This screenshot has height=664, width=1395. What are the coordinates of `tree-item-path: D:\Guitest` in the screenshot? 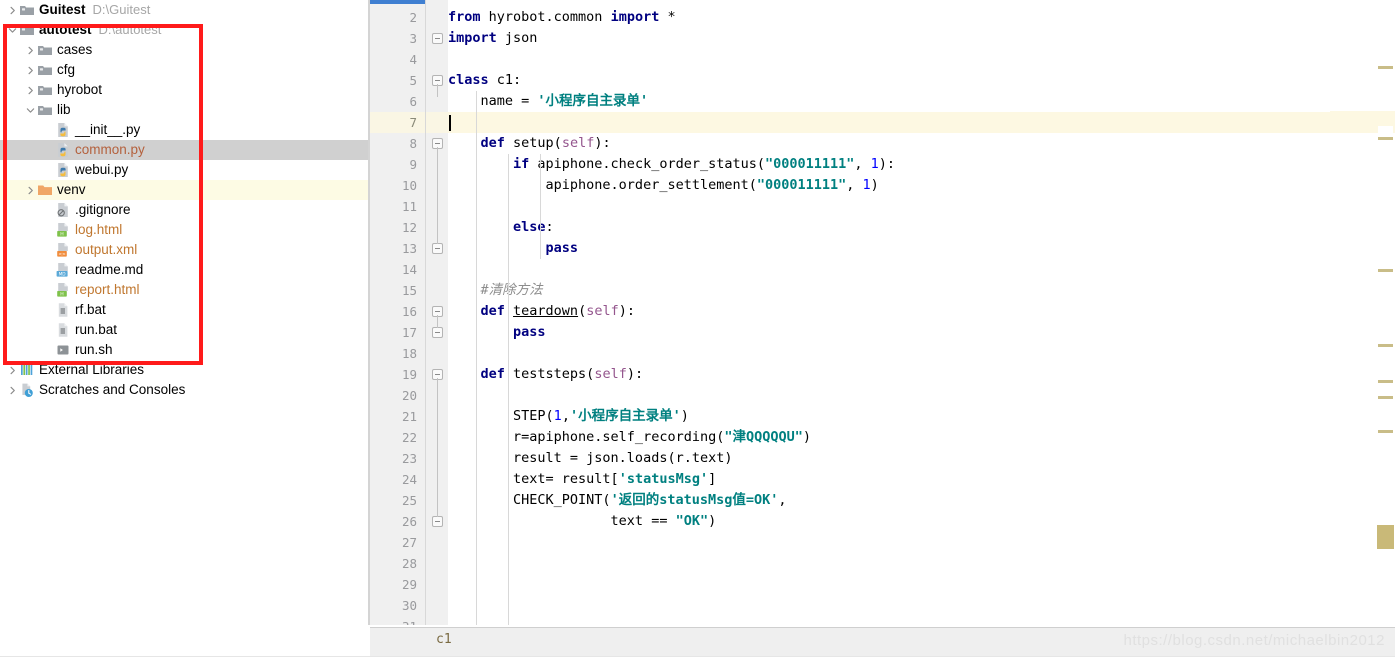 It's located at (121, 9).